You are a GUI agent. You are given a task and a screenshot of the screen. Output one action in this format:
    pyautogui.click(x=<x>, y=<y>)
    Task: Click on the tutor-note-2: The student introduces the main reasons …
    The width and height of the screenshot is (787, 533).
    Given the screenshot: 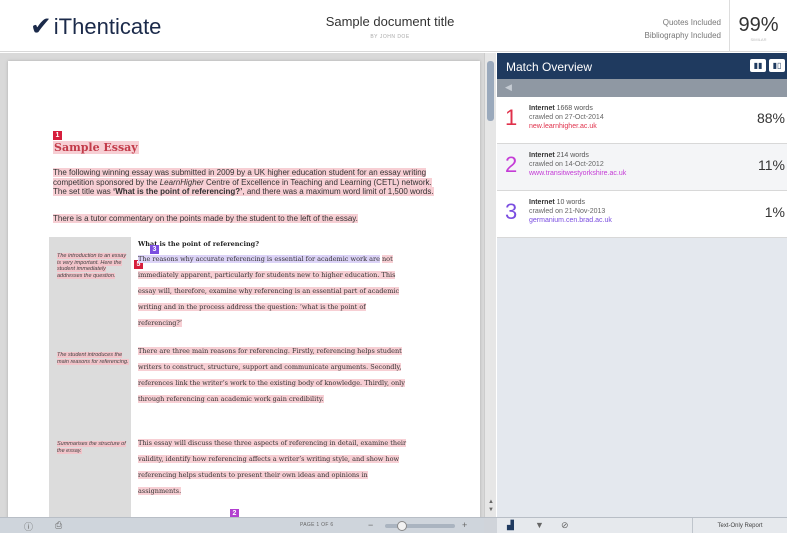 What is the action you would take?
    pyautogui.click(x=93, y=358)
    